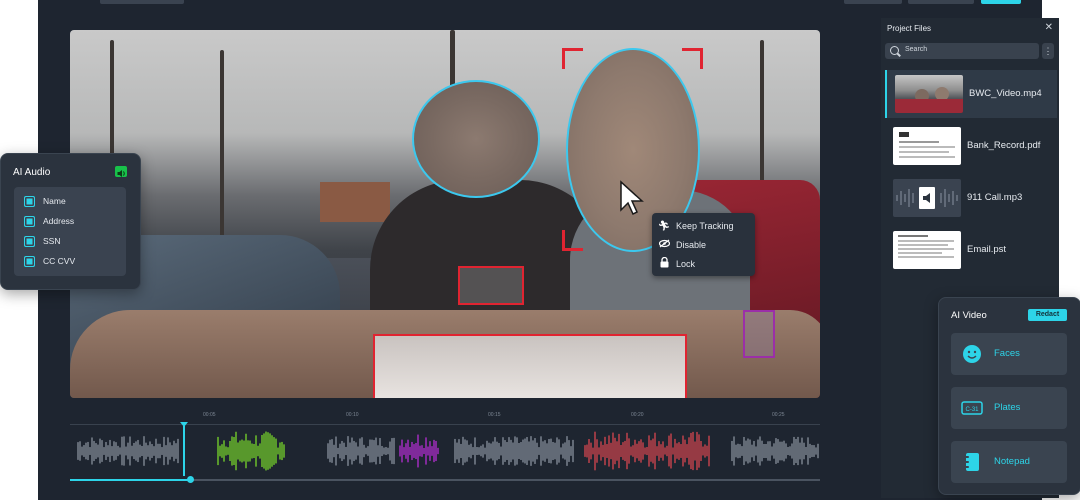  I want to click on svg-text: C-31, so click(972, 410).